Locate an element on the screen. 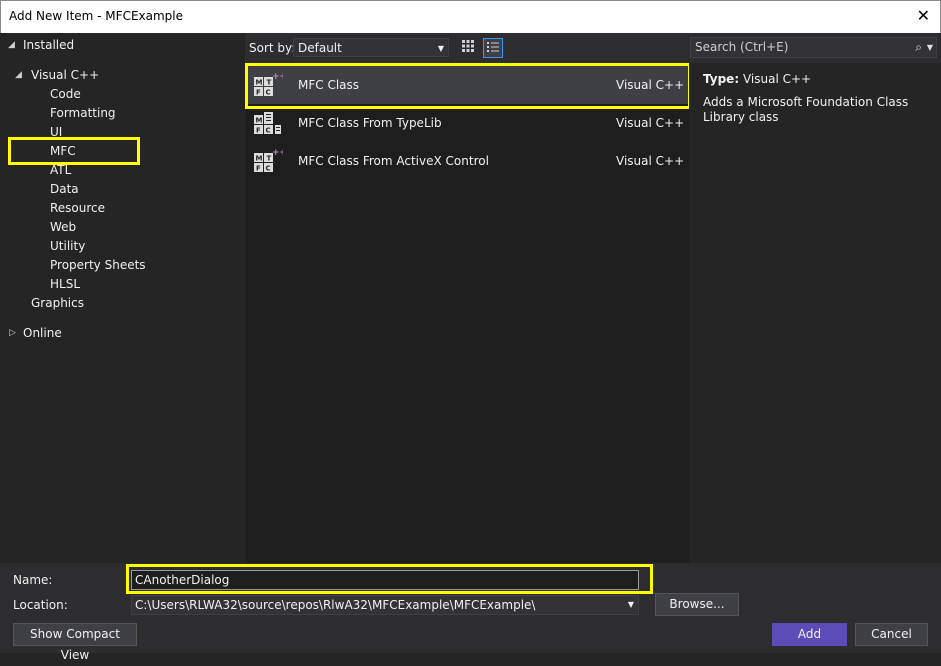 The image size is (941, 666). type-info: Type: Visual C++ is located at coordinates (757, 79).